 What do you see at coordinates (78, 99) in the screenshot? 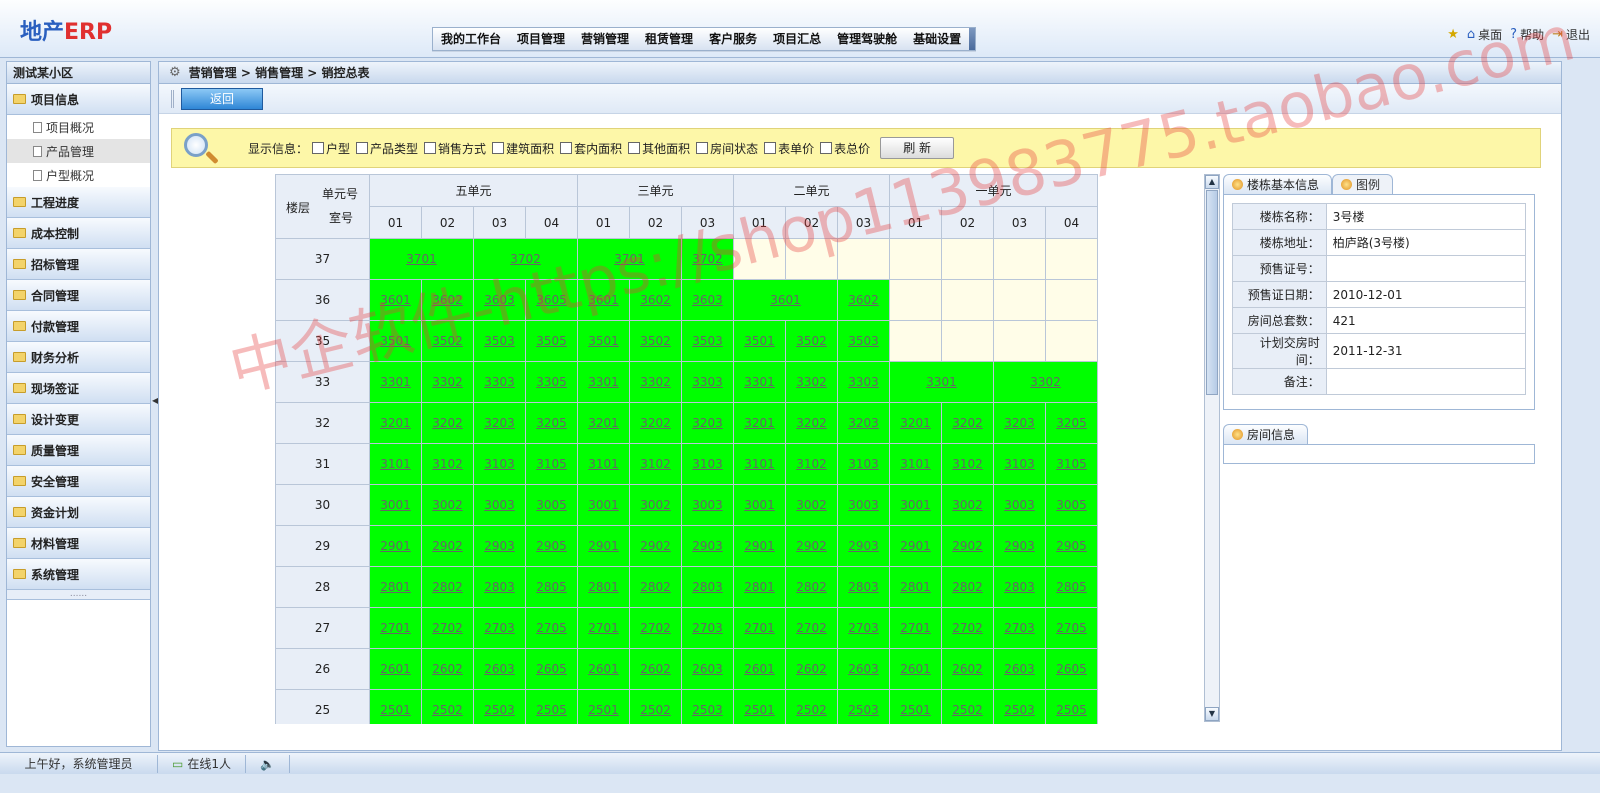
I see `sidebar-group: 项目信息` at bounding box center [78, 99].